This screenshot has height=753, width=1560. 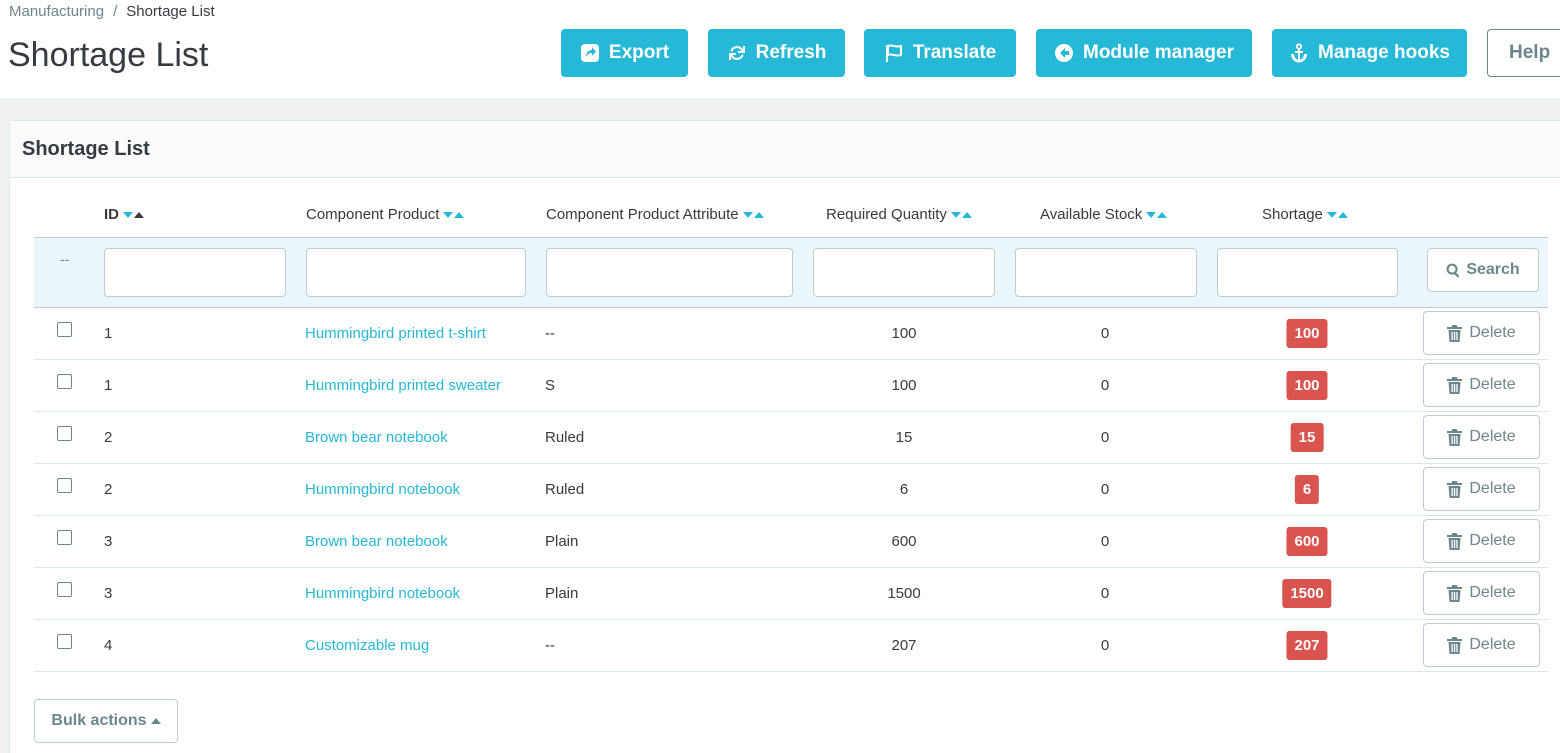 I want to click on filter-available-stock-input, so click(x=1106, y=272).